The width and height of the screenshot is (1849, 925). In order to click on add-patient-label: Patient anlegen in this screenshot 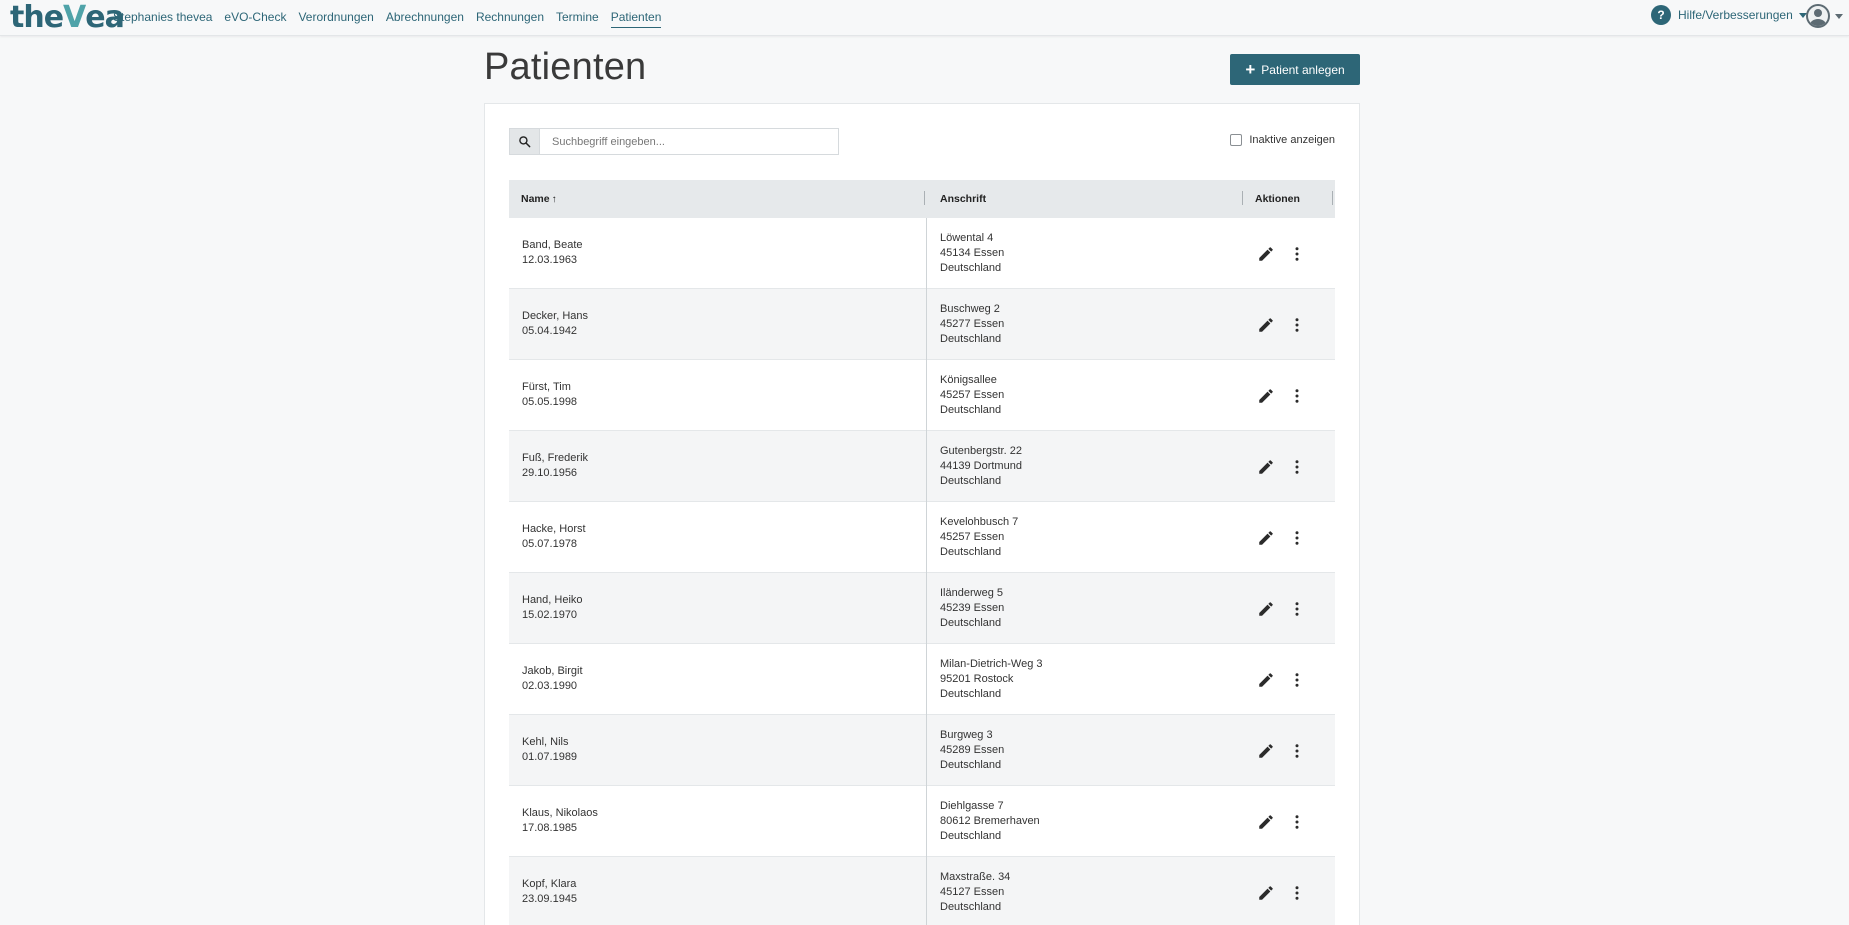, I will do `click(1303, 69)`.